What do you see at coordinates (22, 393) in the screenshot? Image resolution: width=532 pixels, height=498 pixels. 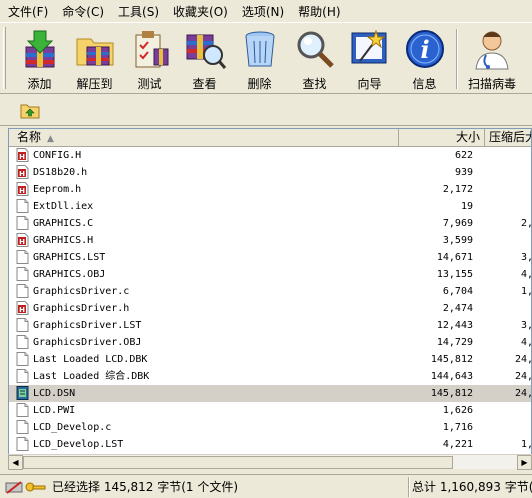 I see `design-file-icon` at bounding box center [22, 393].